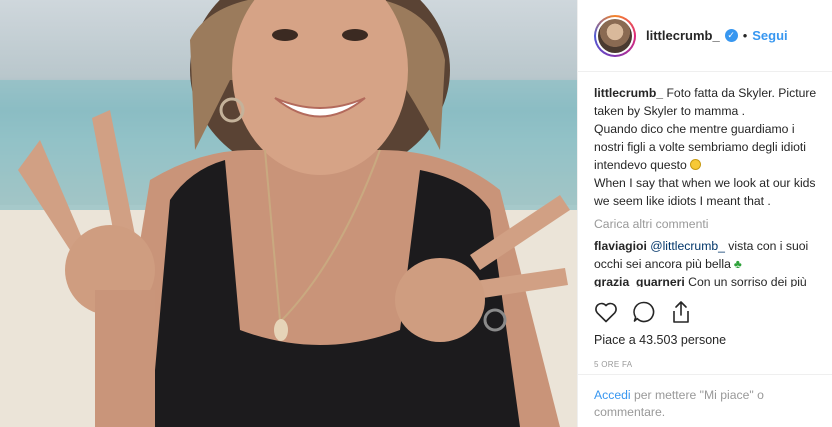 The image size is (832, 427). I want to click on follow-button: Segui, so click(769, 35).